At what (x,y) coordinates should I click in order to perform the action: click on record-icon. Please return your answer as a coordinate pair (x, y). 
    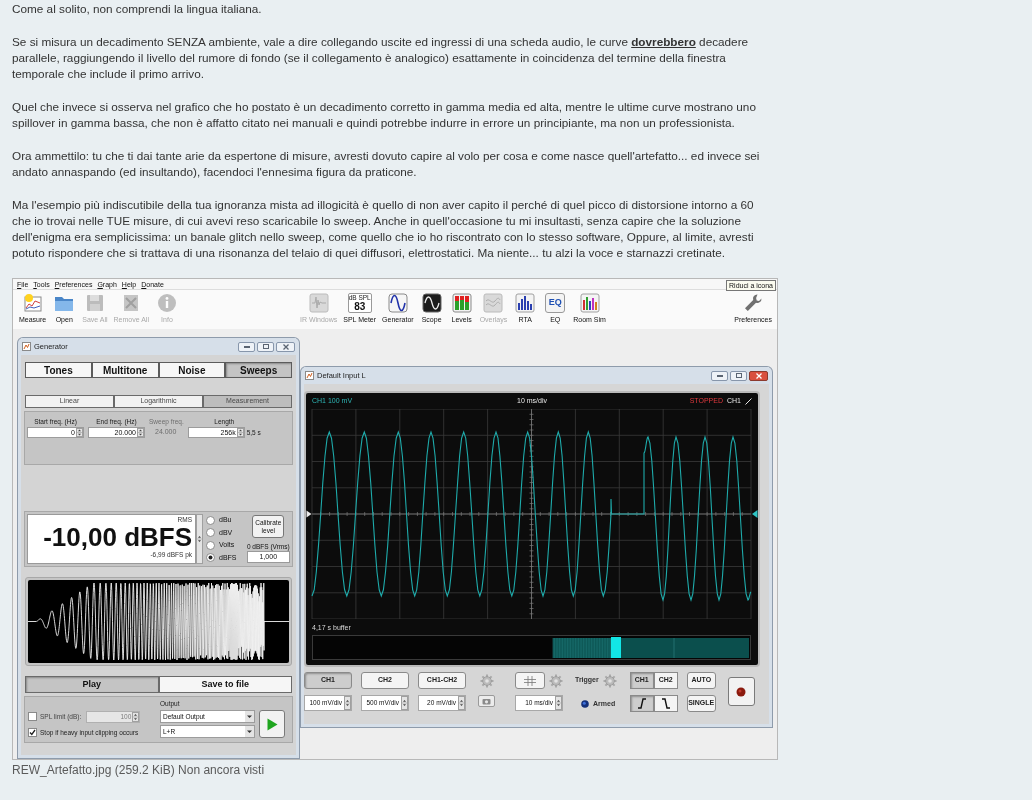
    Looking at the image, I should click on (741, 691).